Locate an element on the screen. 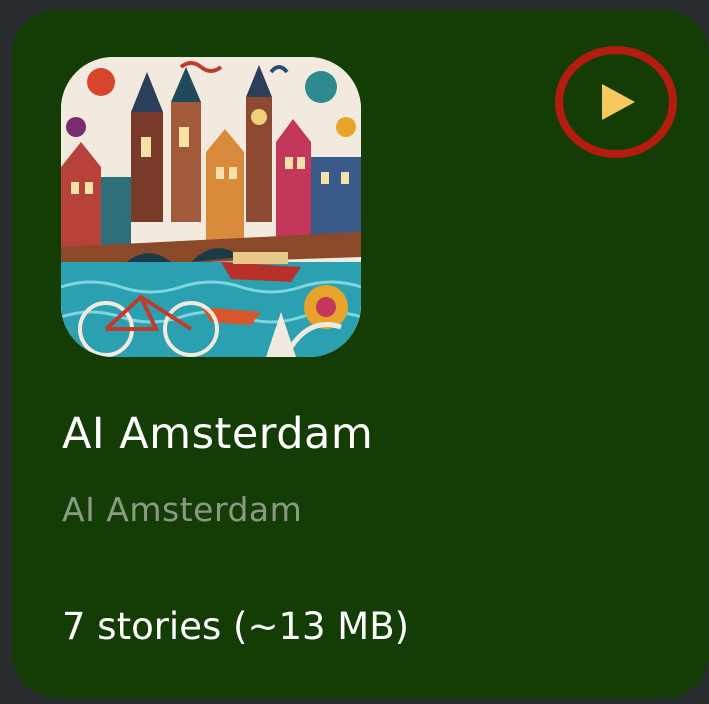 The height and width of the screenshot is (704, 709). playlist-title: AI Amsterdam is located at coordinates (218, 434).